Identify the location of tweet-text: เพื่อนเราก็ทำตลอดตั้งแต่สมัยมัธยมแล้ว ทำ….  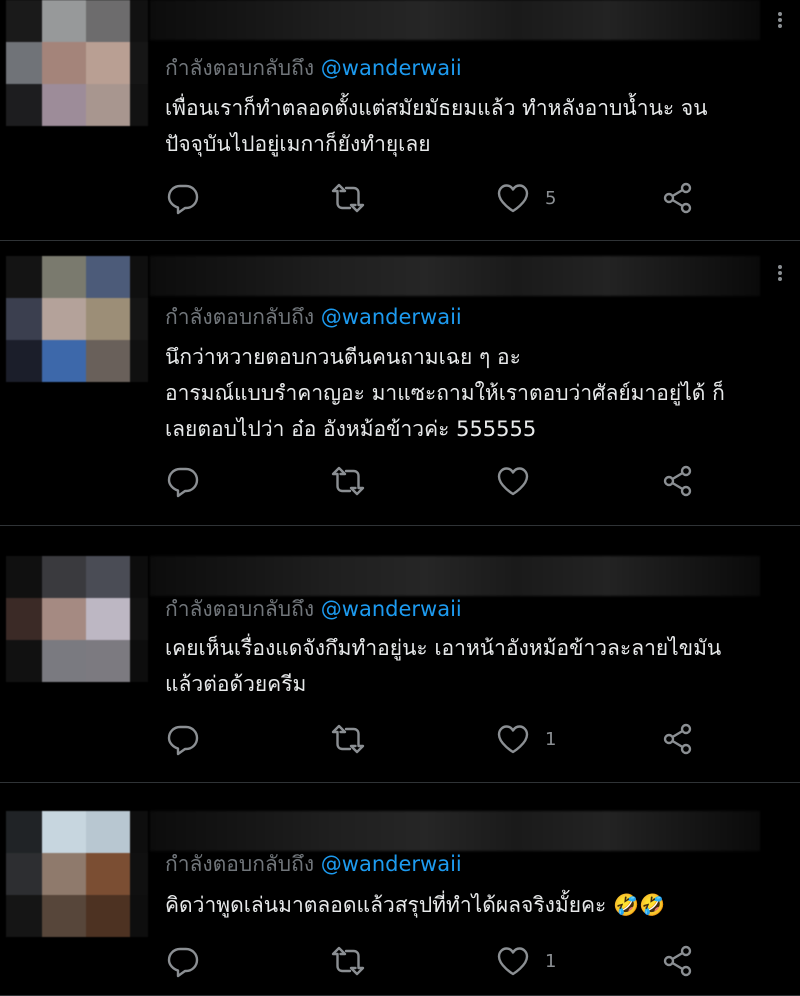
(482, 126).